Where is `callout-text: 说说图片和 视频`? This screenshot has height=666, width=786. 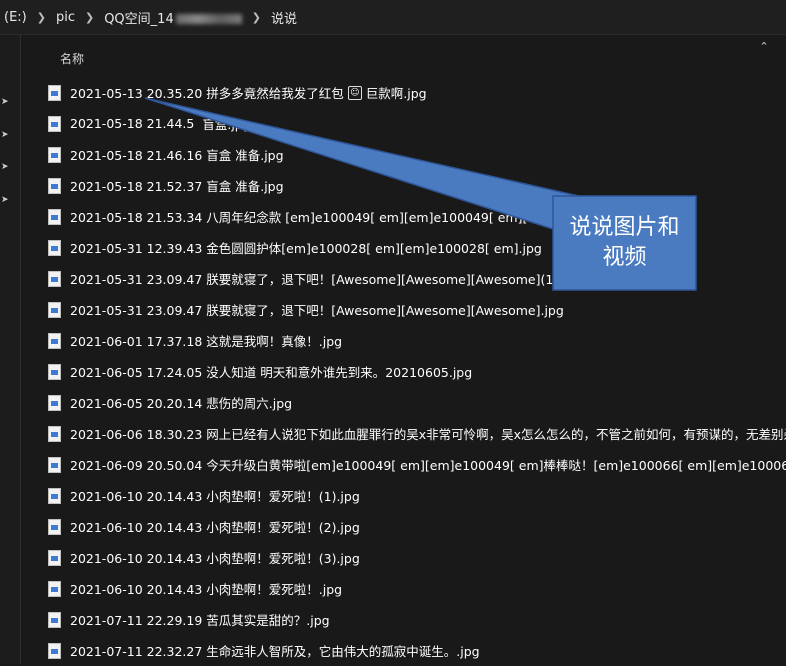
callout-text: 说说图片和 视频 is located at coordinates (624, 243).